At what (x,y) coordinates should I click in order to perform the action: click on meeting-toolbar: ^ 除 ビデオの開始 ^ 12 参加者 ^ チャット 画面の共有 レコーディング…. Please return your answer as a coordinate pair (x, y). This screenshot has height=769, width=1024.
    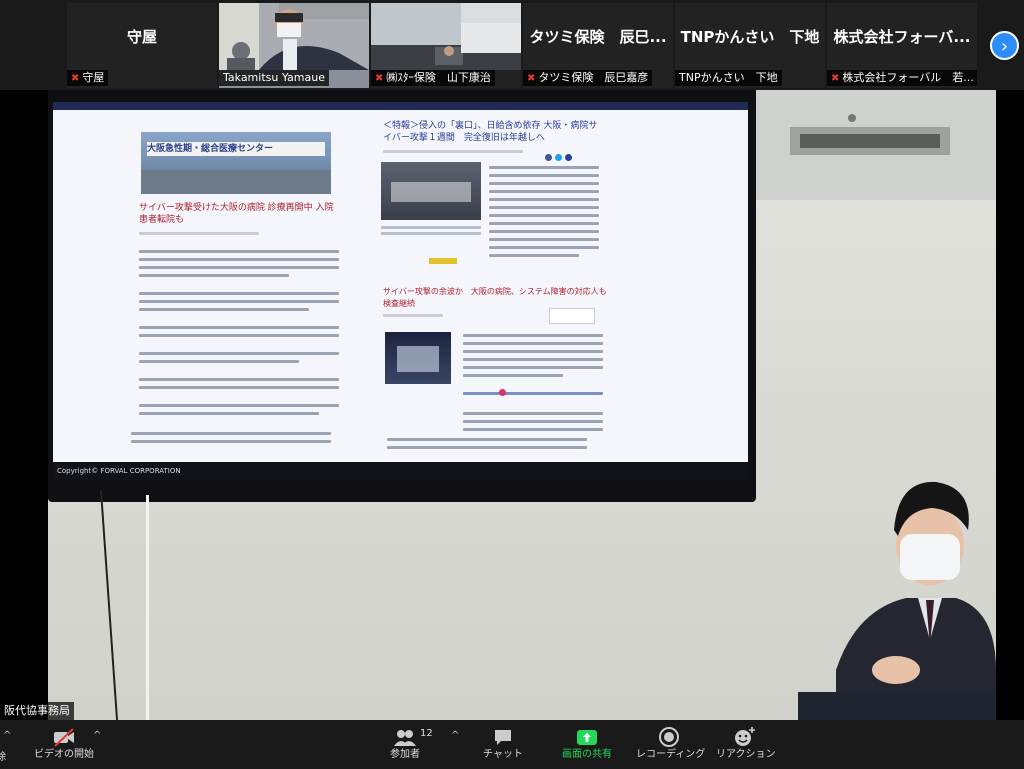
    Looking at the image, I should click on (512, 744).